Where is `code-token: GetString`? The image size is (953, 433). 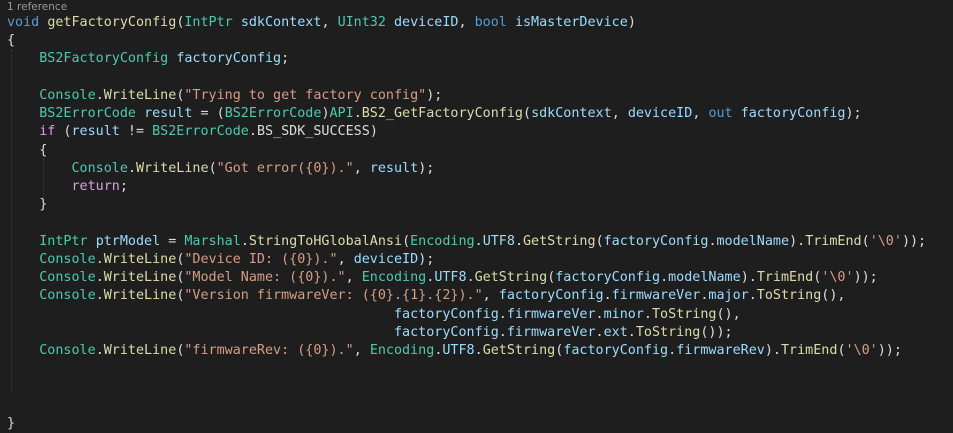
code-token: GetString is located at coordinates (519, 350).